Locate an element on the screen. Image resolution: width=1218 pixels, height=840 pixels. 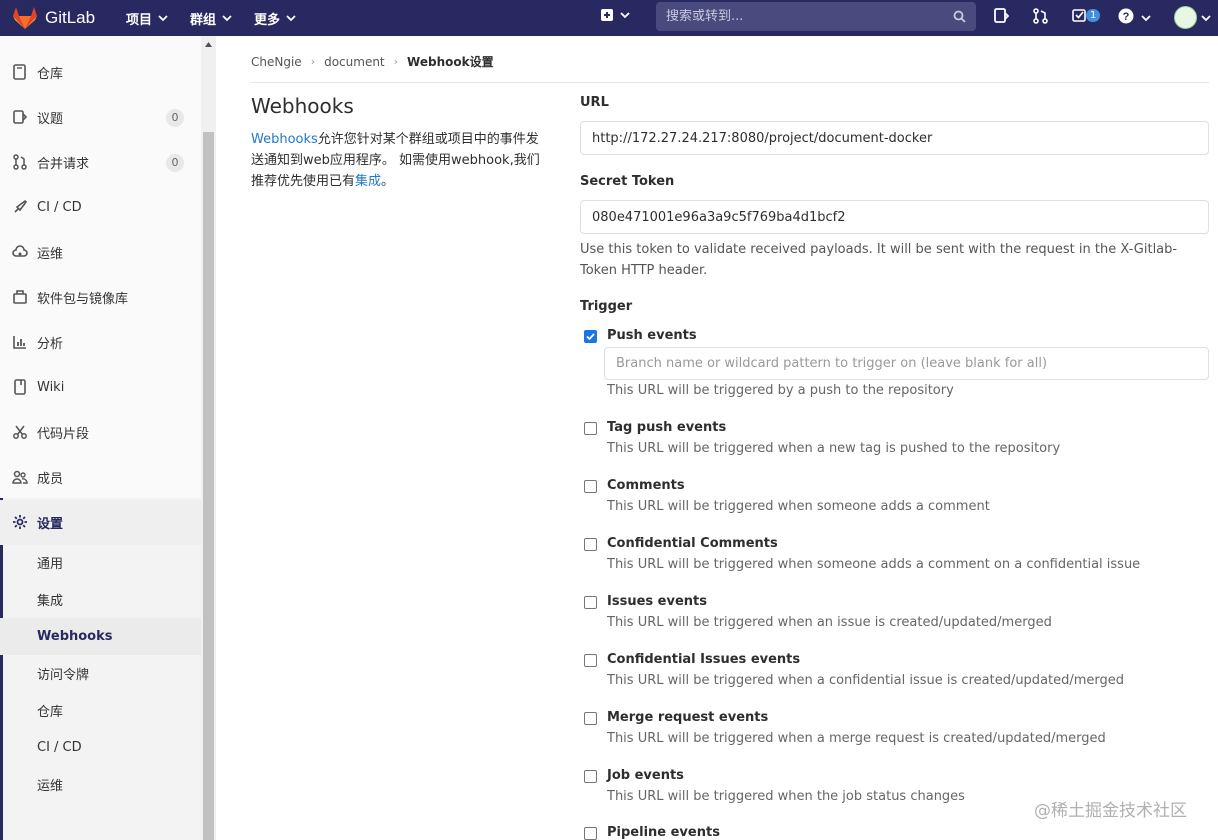
avatar is located at coordinates (1185, 17).